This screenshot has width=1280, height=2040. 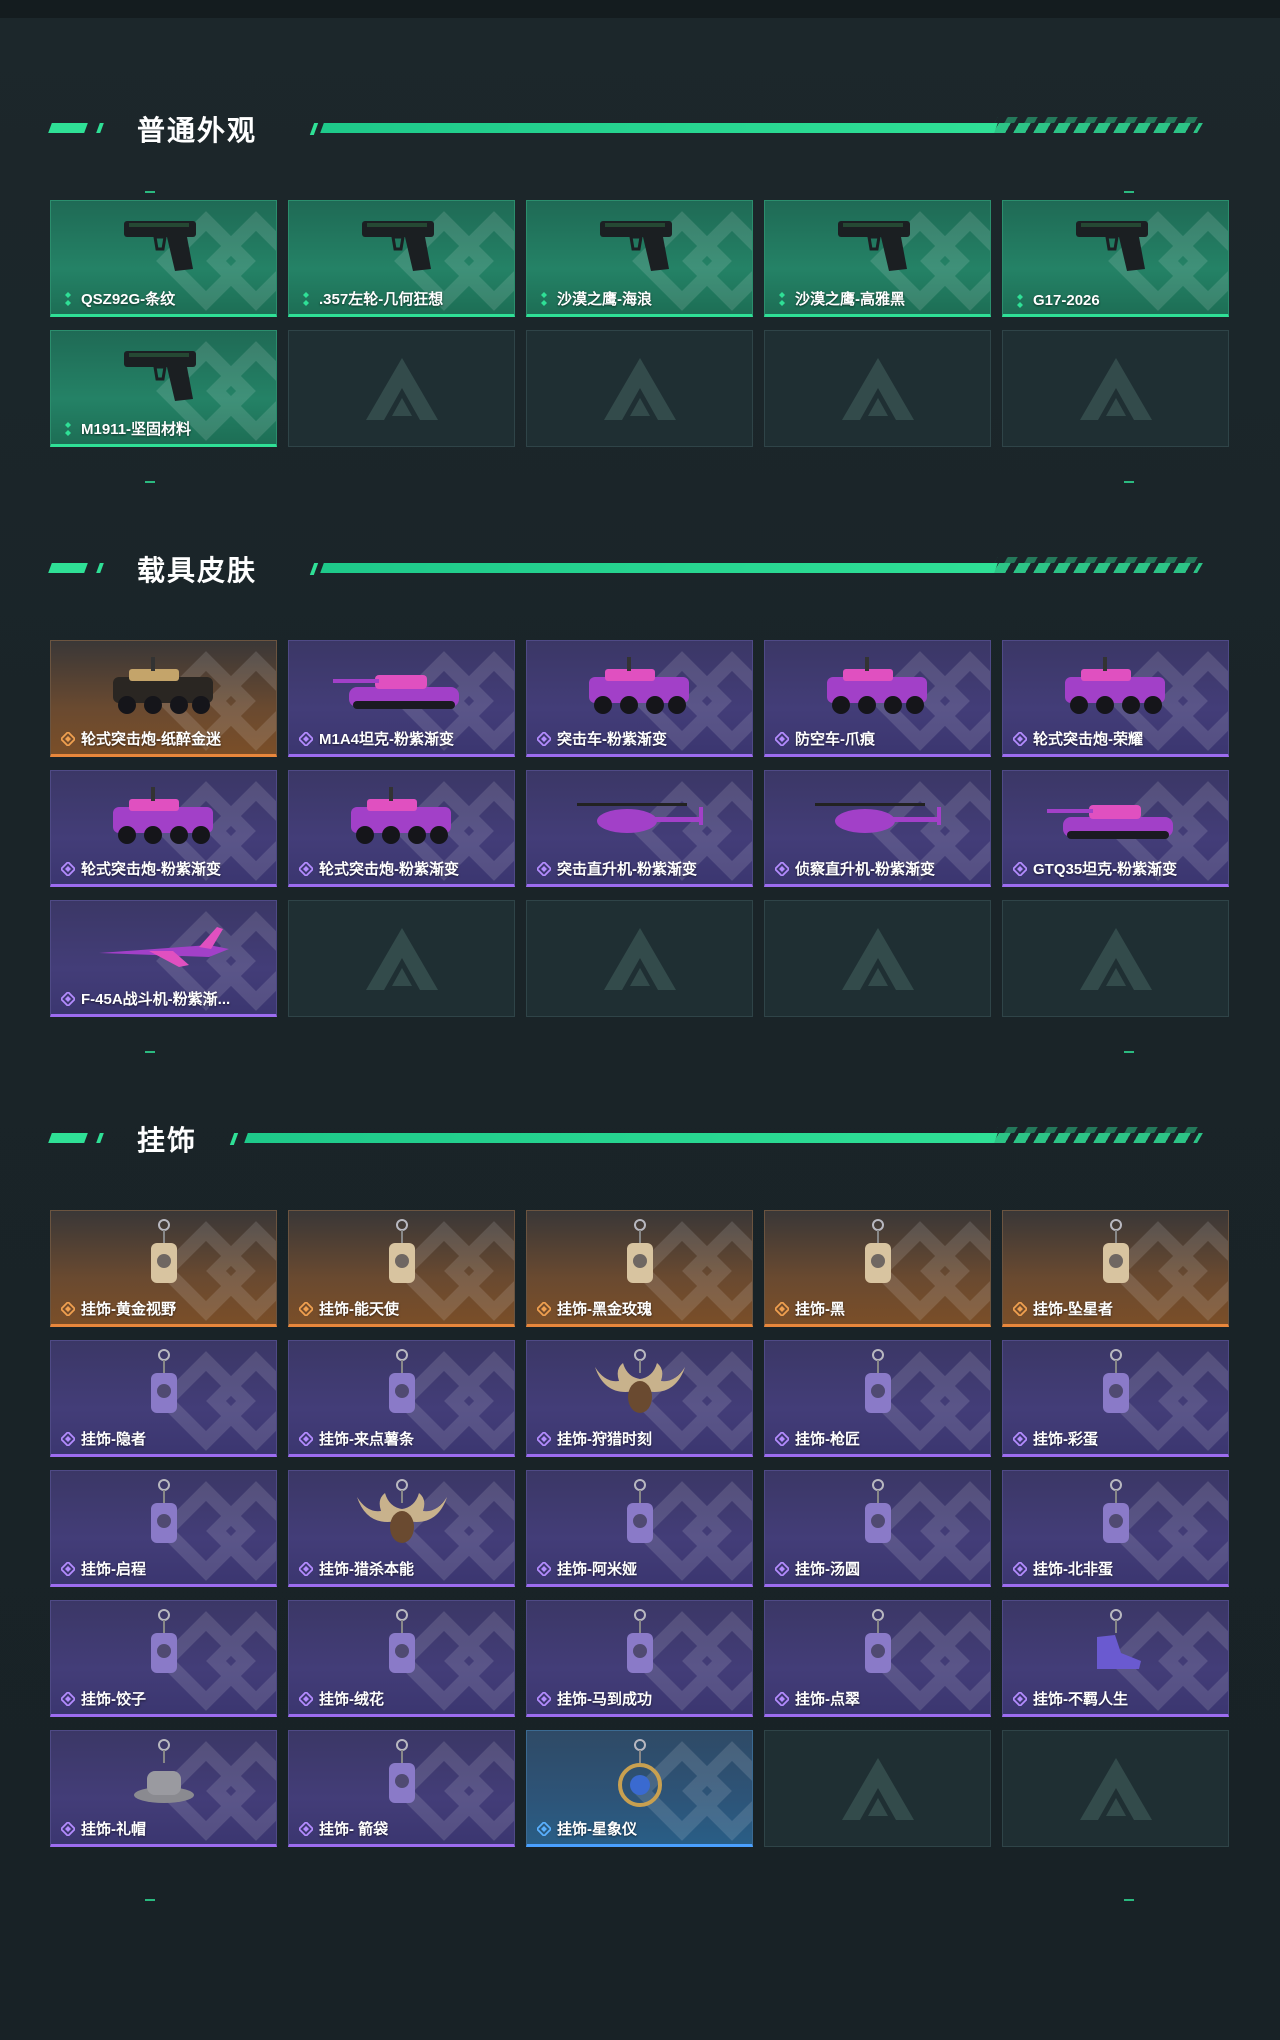 What do you see at coordinates (1065, 1439) in the screenshot?
I see `item-name: 挂饰-彩蛋` at bounding box center [1065, 1439].